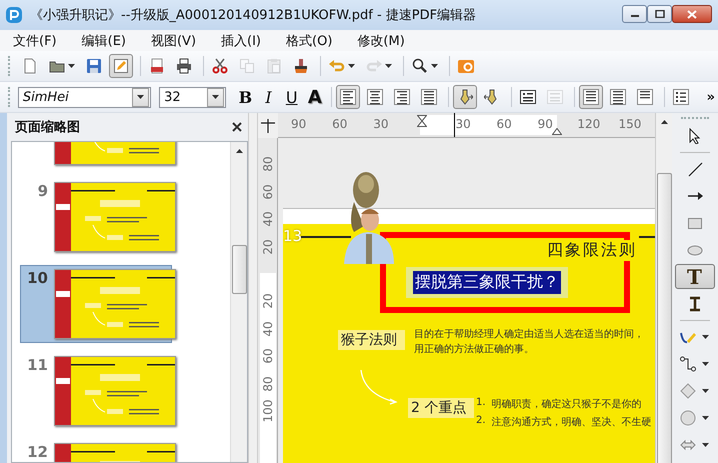 The height and width of the screenshot is (463, 718). What do you see at coordinates (481, 403) in the screenshot?
I see `list-marker: 1.` at bounding box center [481, 403].